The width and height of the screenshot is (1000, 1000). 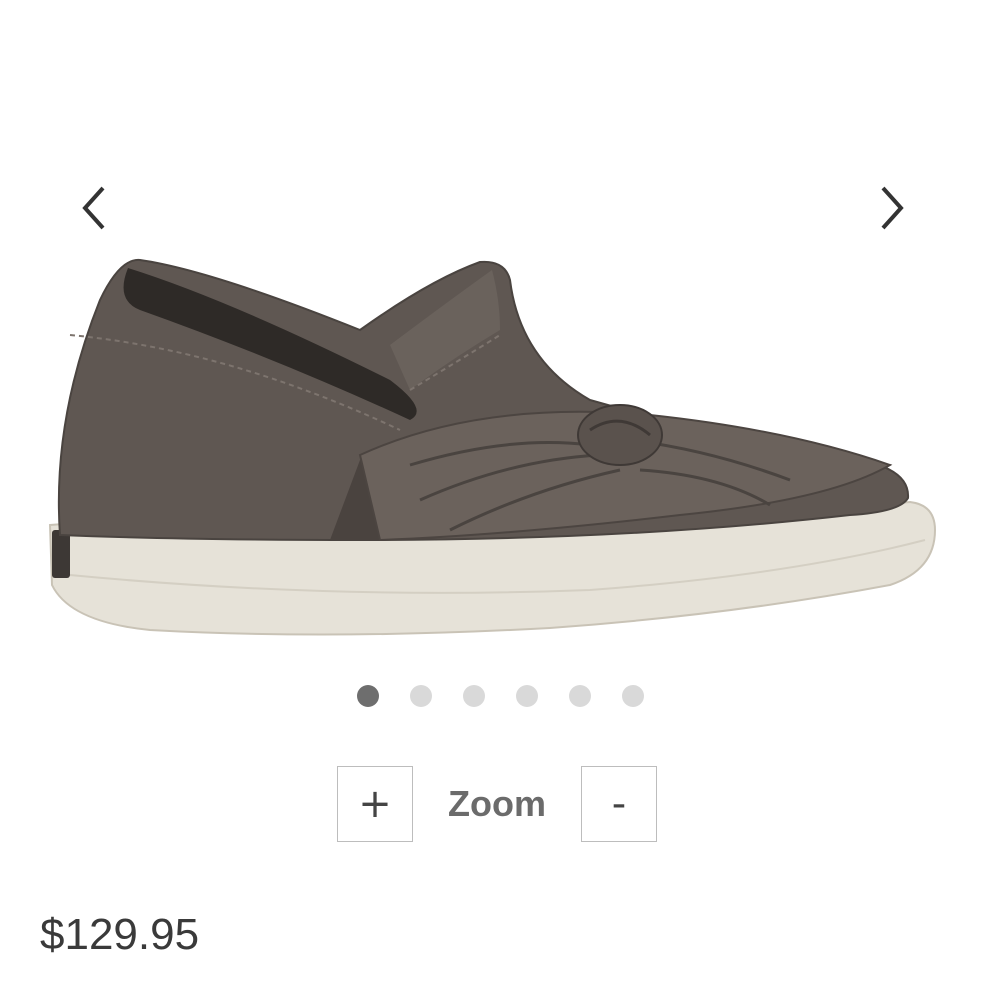 What do you see at coordinates (120, 934) in the screenshot?
I see `product-price: $129.95` at bounding box center [120, 934].